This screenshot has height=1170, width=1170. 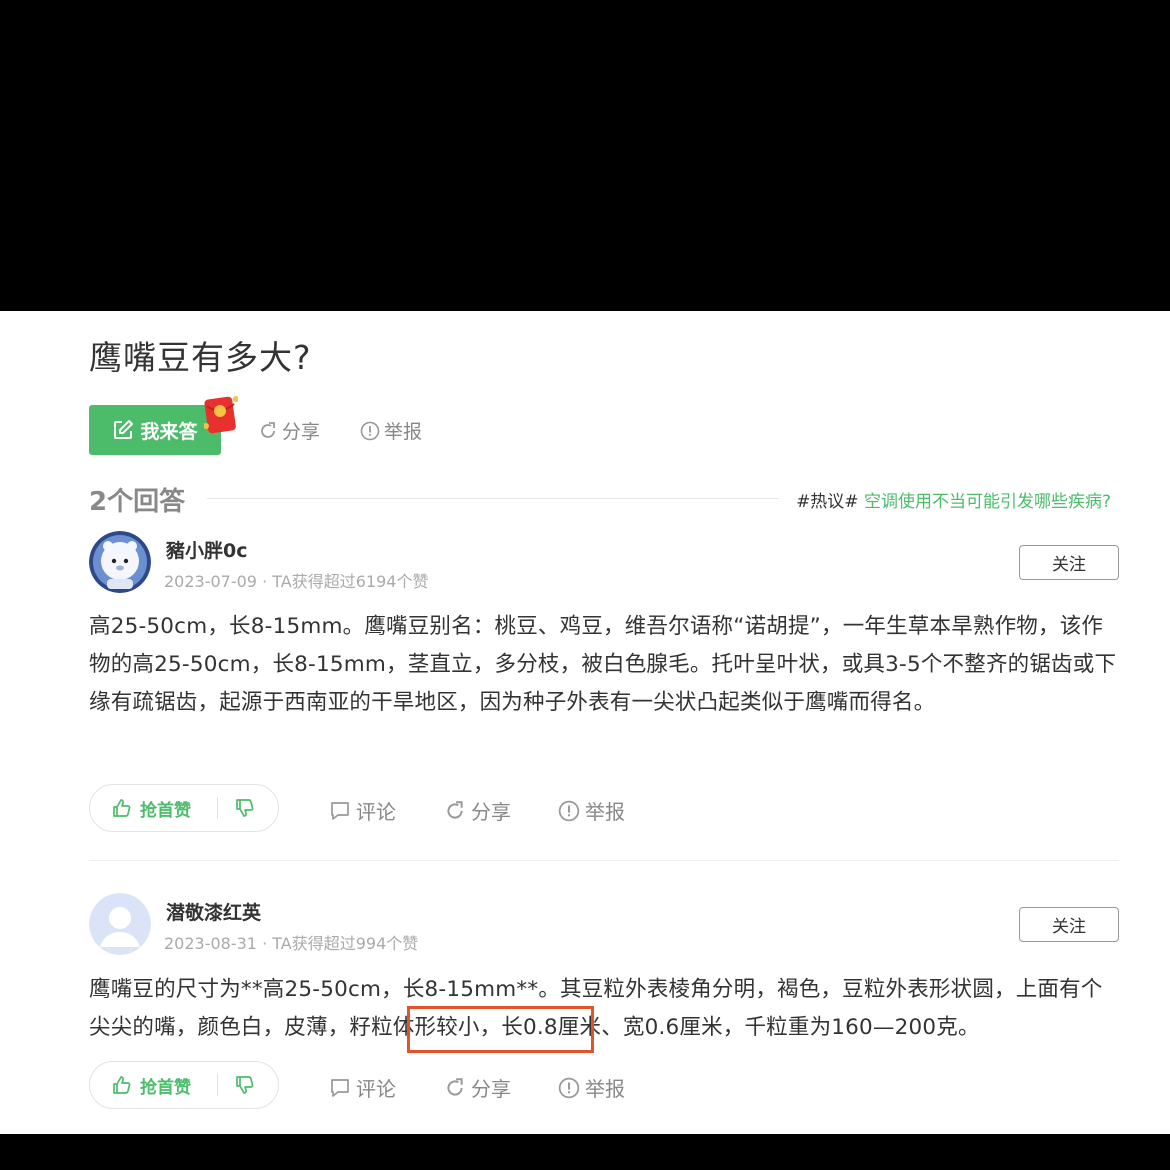 I want to click on astronaut-avatar-icon, so click(x=120, y=562).